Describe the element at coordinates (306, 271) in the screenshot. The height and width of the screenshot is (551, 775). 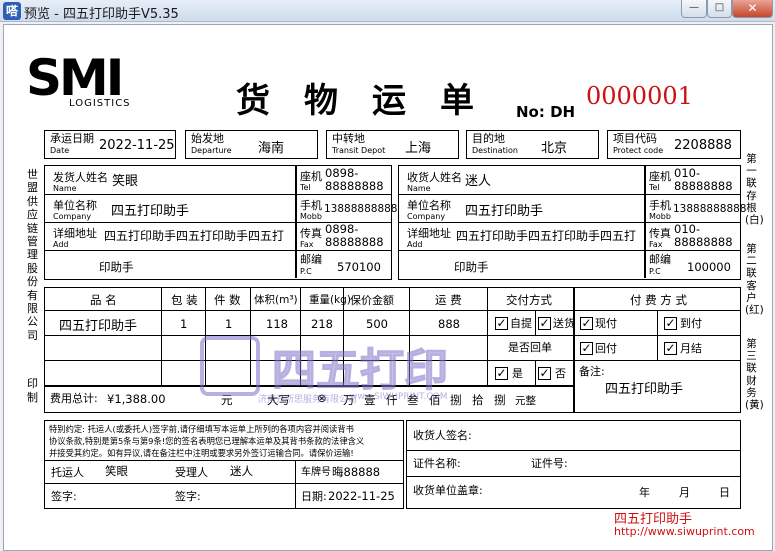
I see `sender-pc-sublabel: P.C` at that location.